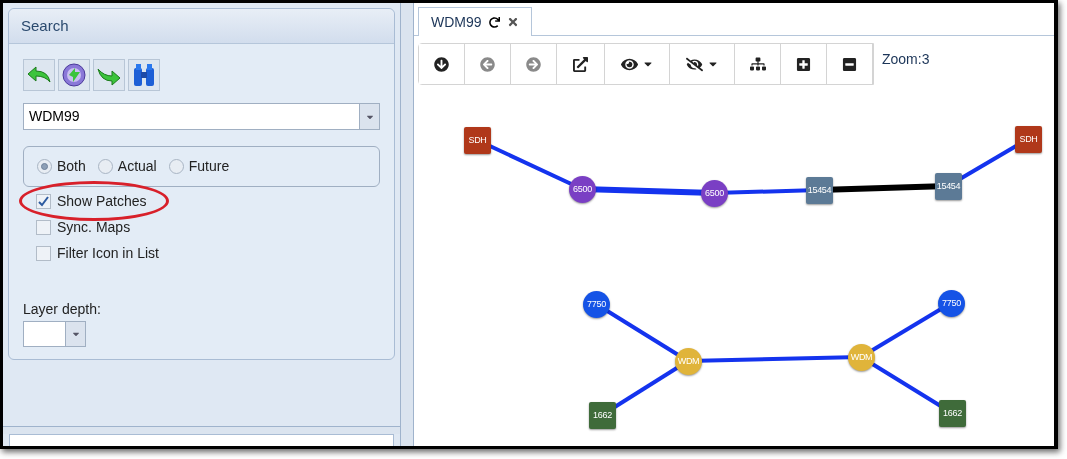 Image resolution: width=1067 pixels, height=459 pixels. I want to click on map-tab: WDM99, so click(475, 21).